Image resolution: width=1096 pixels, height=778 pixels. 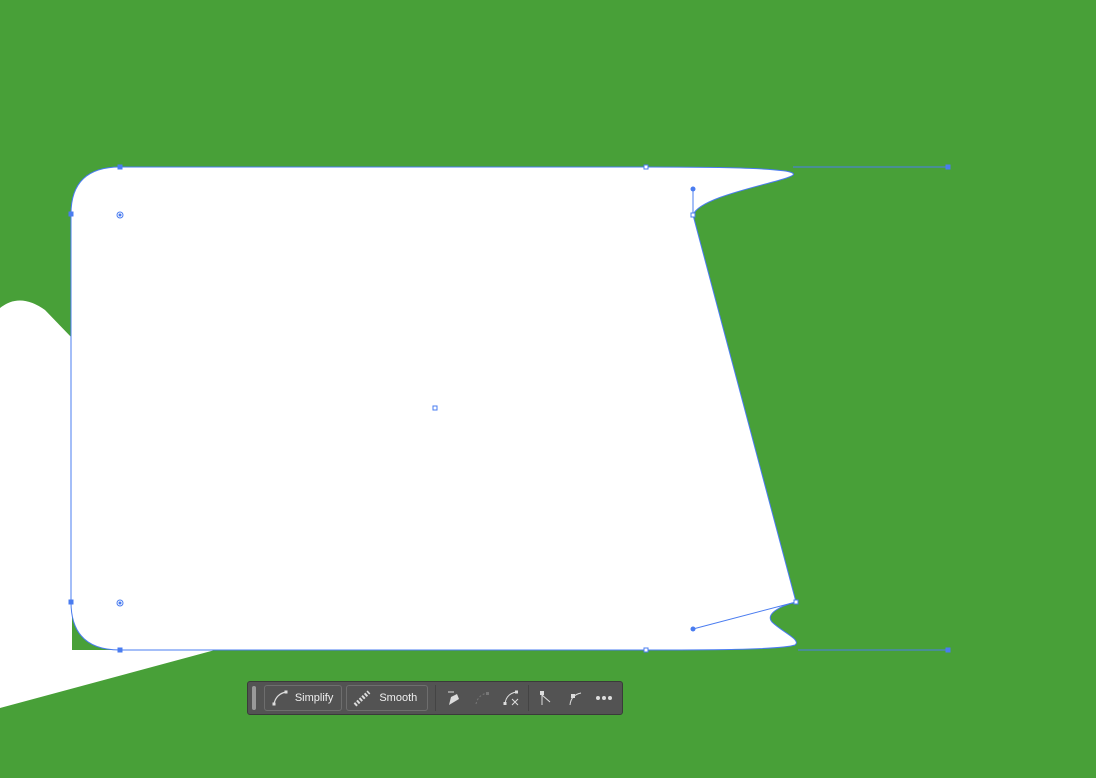 What do you see at coordinates (482, 698) in the screenshot?
I see `connect-paths-icon` at bounding box center [482, 698].